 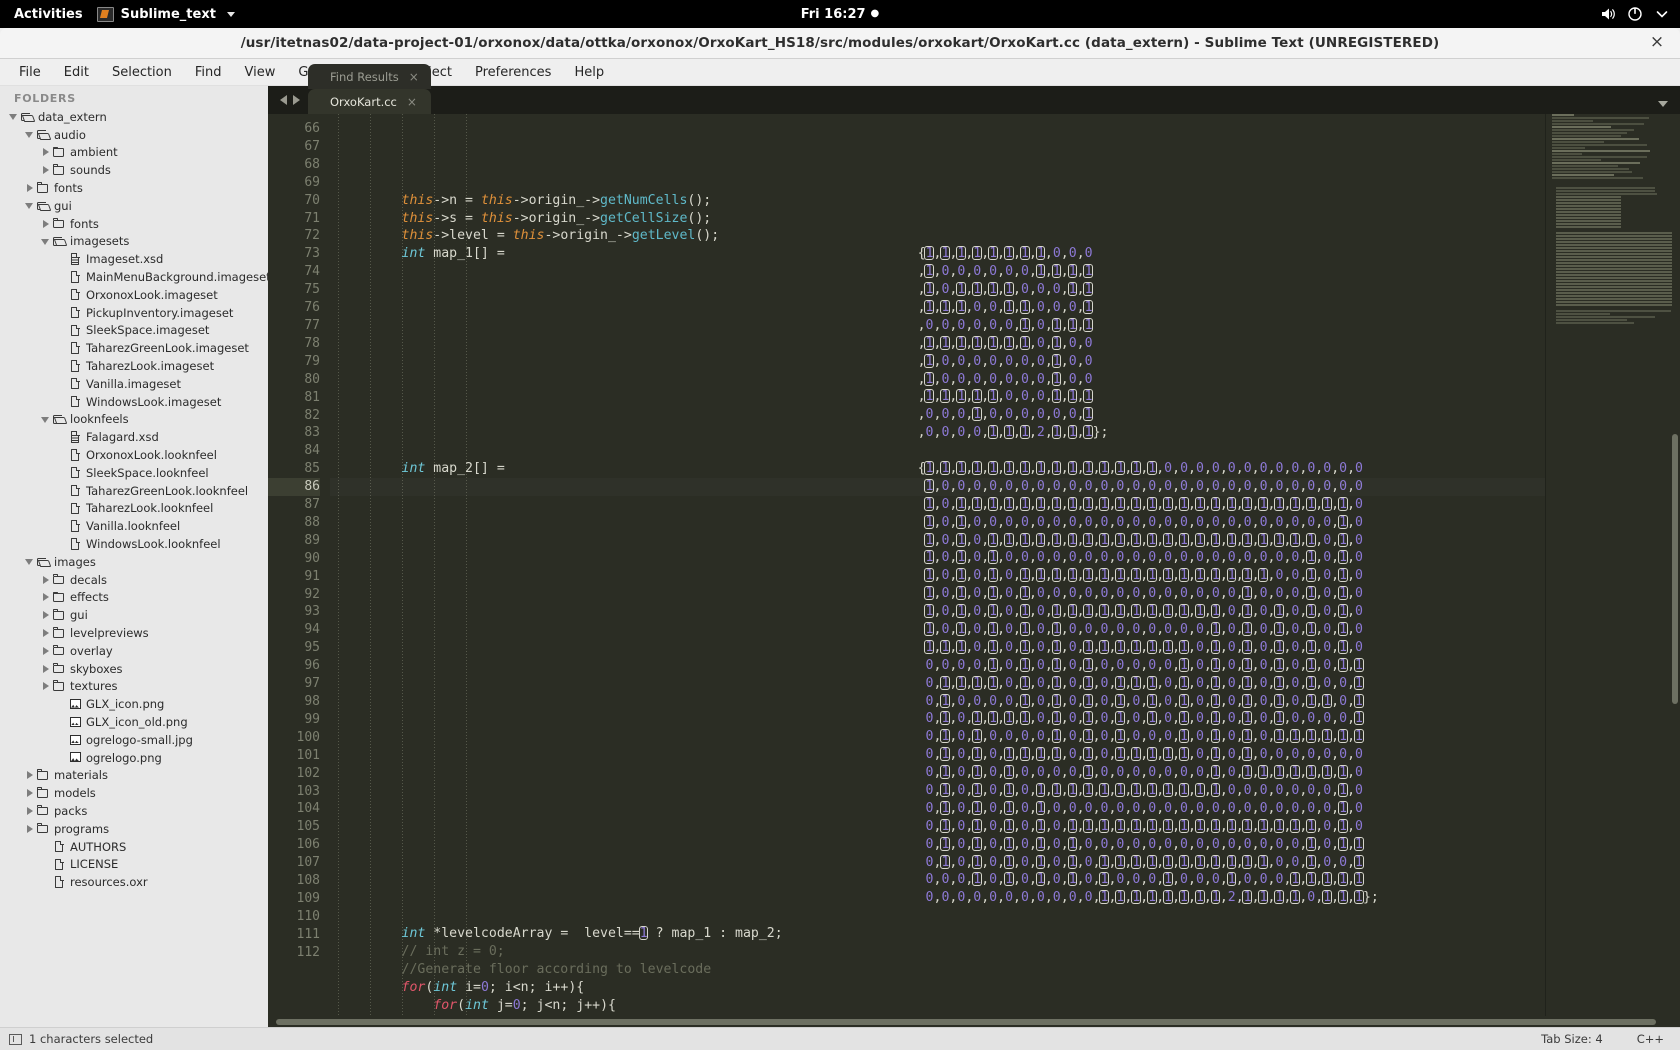 I want to click on tree-item: imagesets, so click(x=134, y=242).